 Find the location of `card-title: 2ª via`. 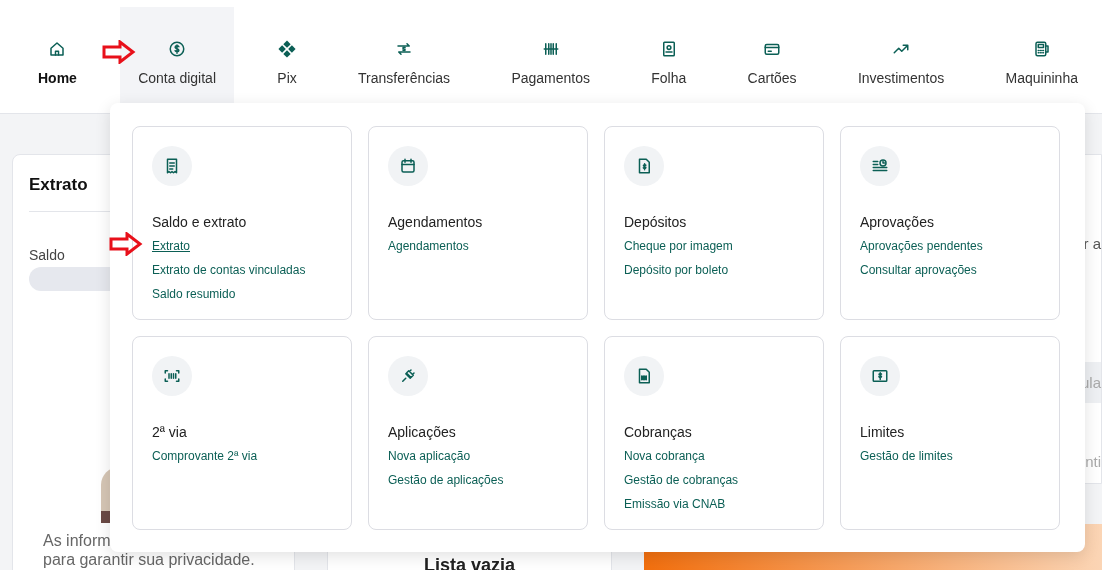

card-title: 2ª via is located at coordinates (169, 432).